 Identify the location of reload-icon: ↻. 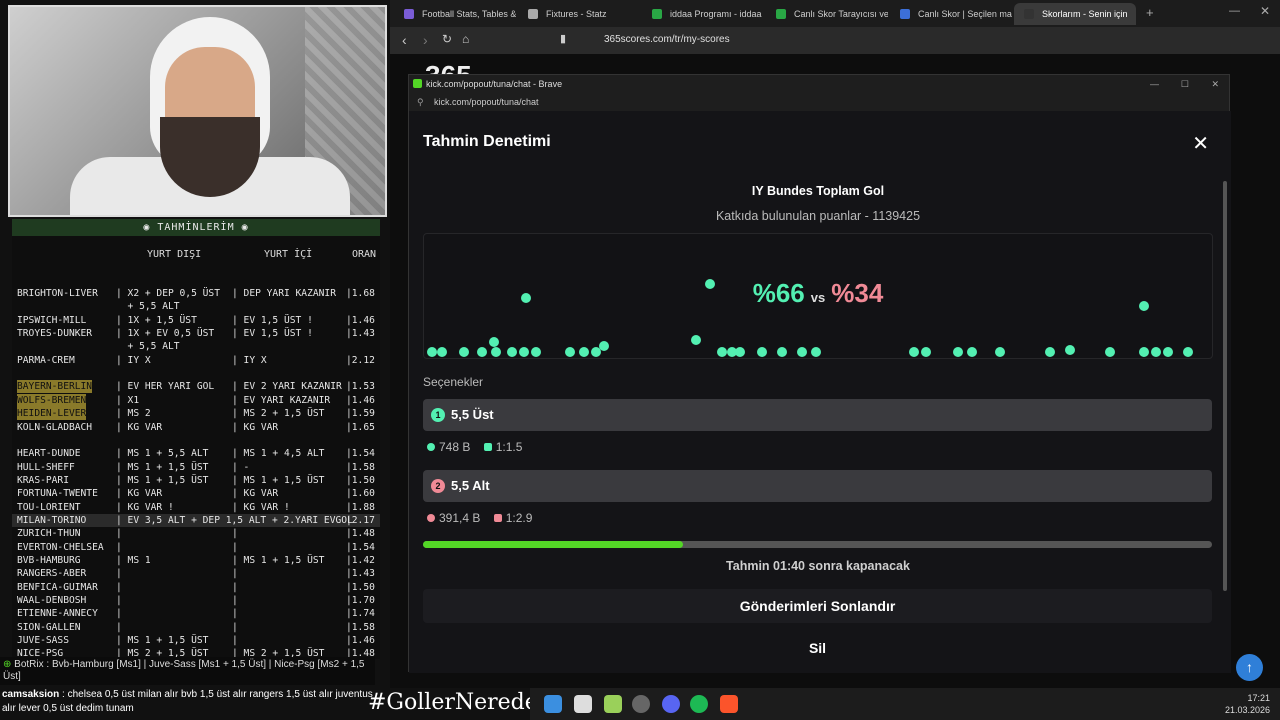
(447, 39).